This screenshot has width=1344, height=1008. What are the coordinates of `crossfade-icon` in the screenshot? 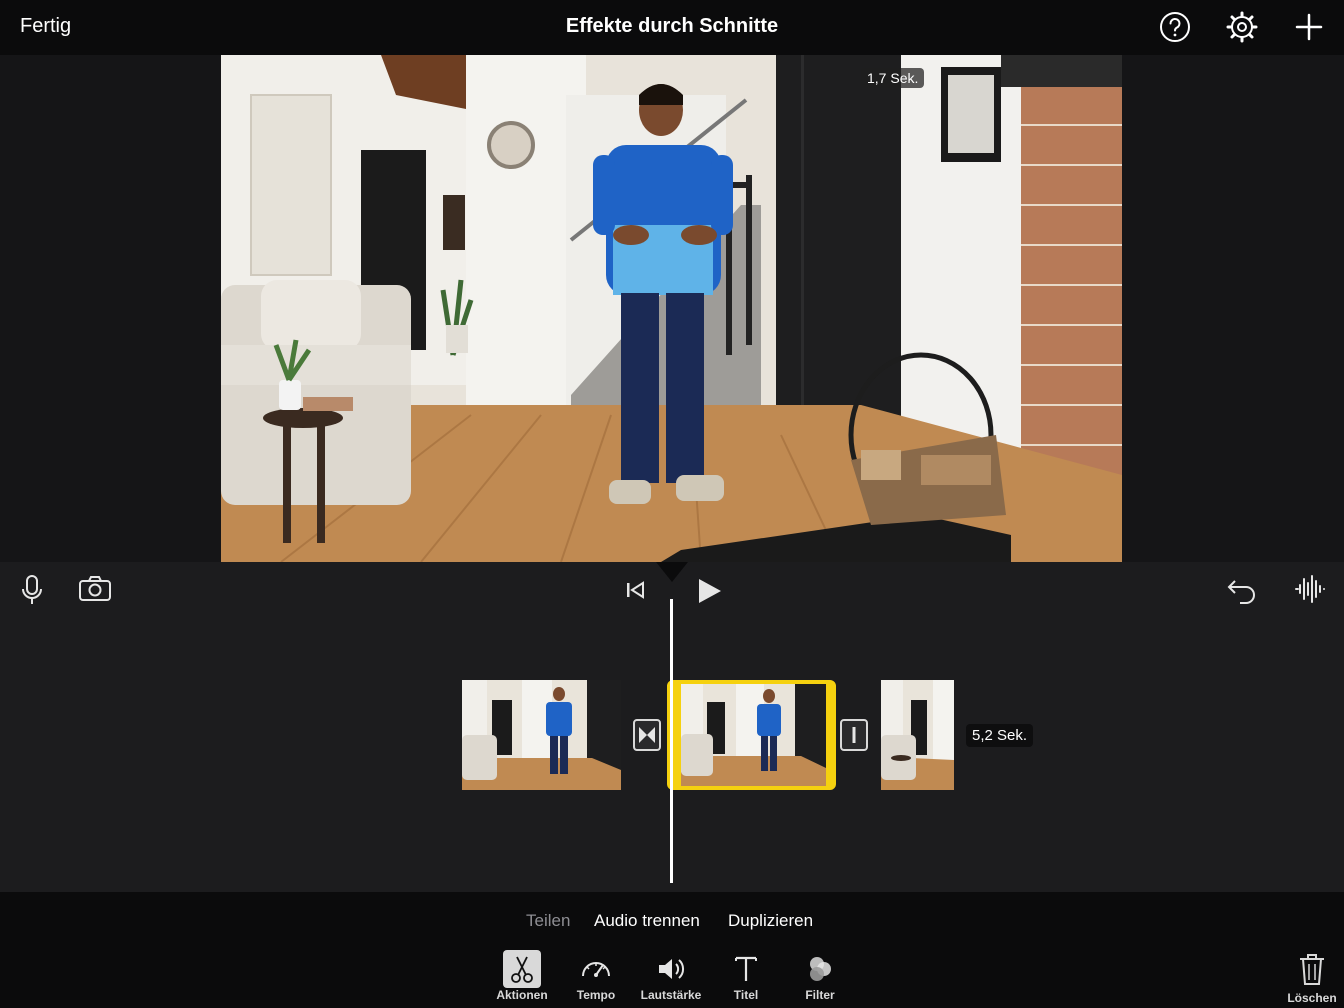 It's located at (647, 735).